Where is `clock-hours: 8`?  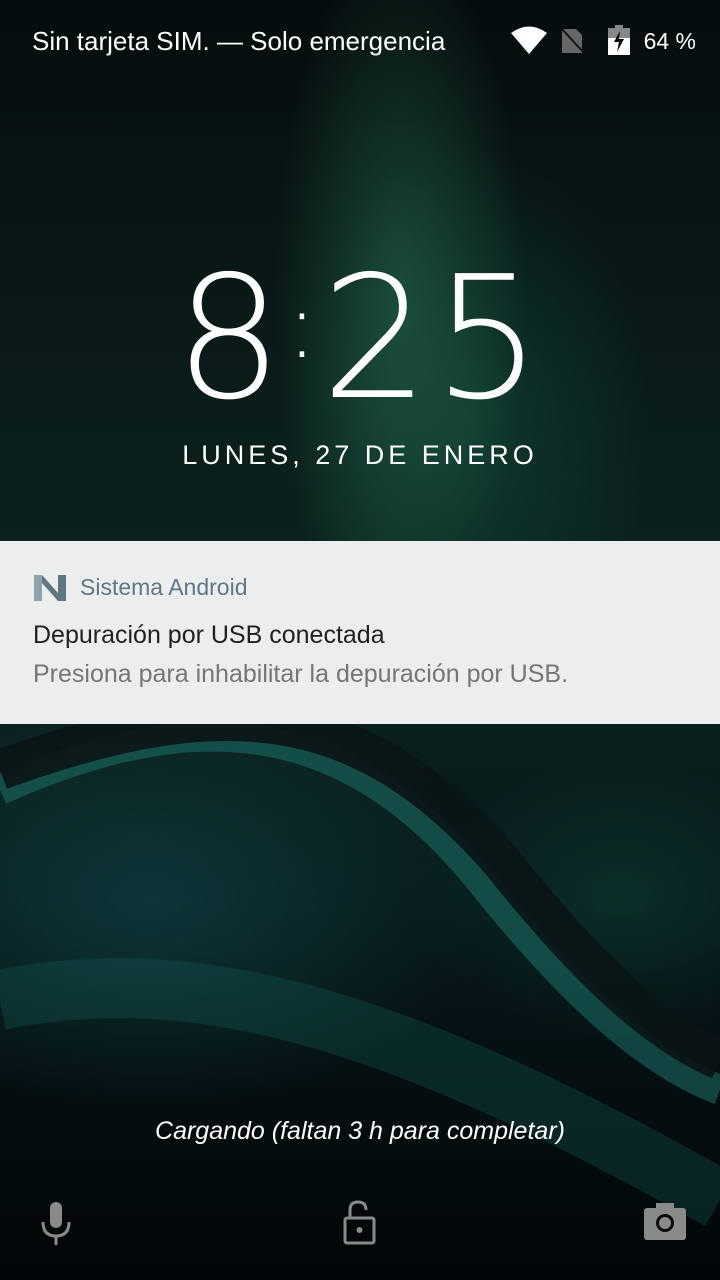
clock-hours: 8 is located at coordinates (230, 339).